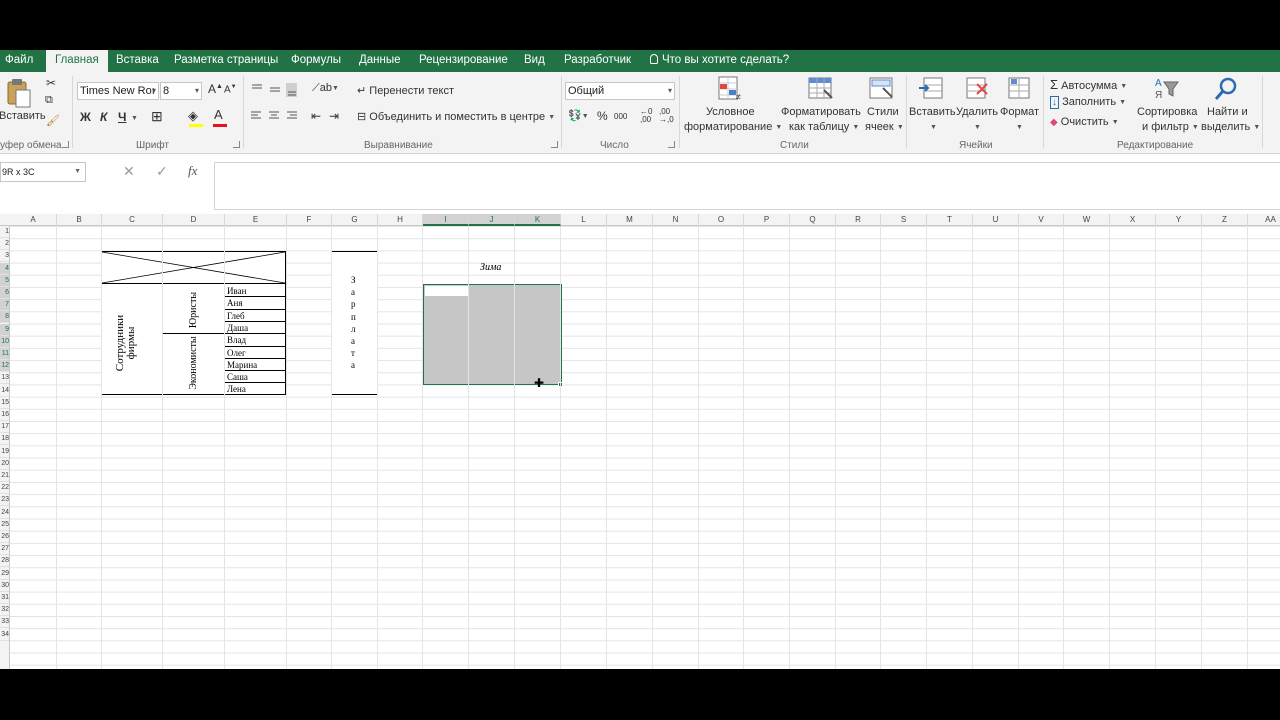 This screenshot has width=1280, height=720. Describe the element at coordinates (4, 329) in the screenshot. I see `row-header-9: 9` at that location.